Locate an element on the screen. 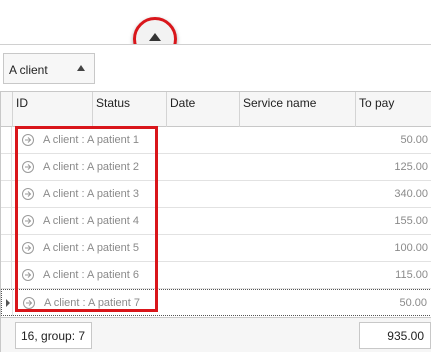  group-row-amount: 125.00 is located at coordinates (411, 167).